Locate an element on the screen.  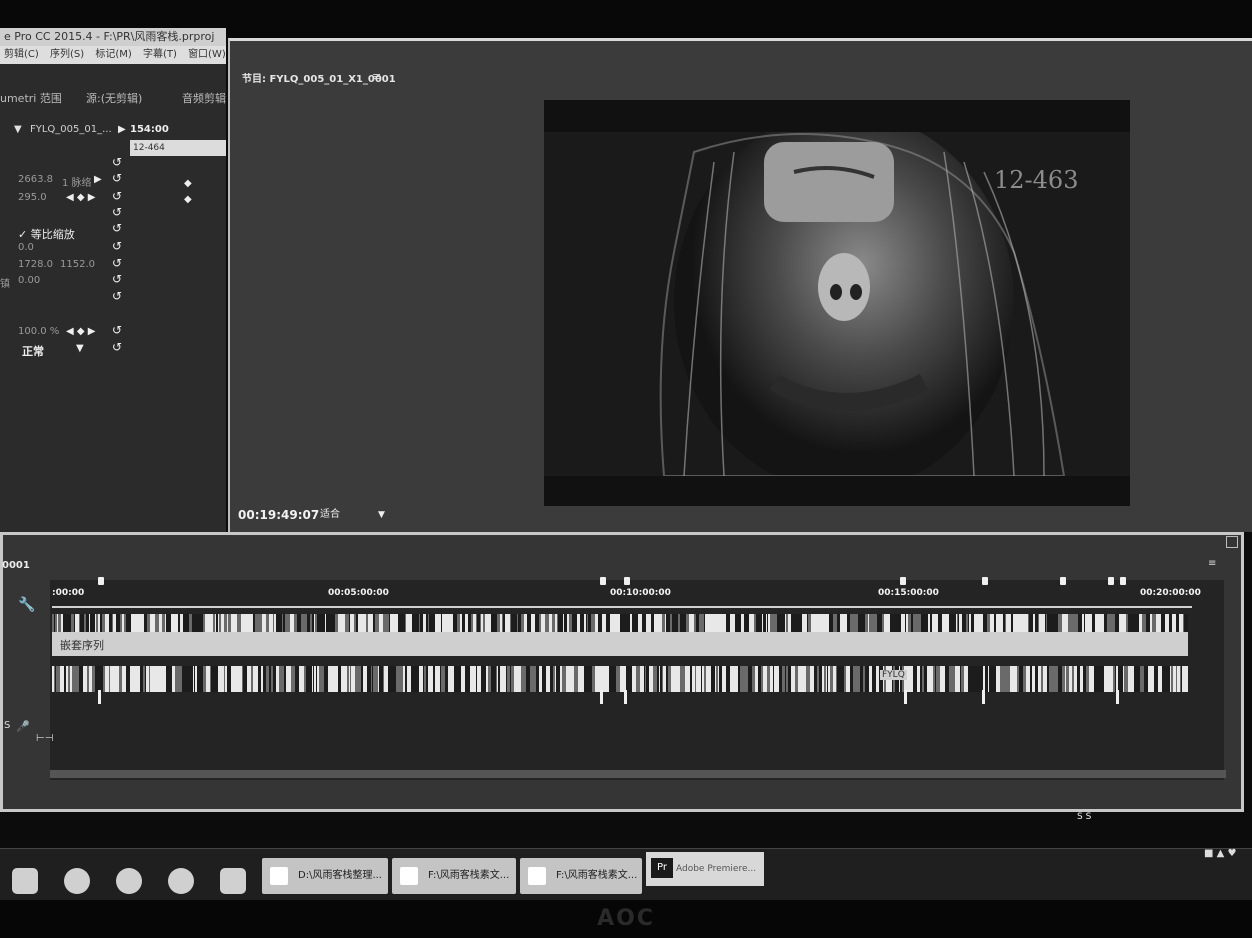
taskbar-grid-icon is located at coordinates (233, 881).